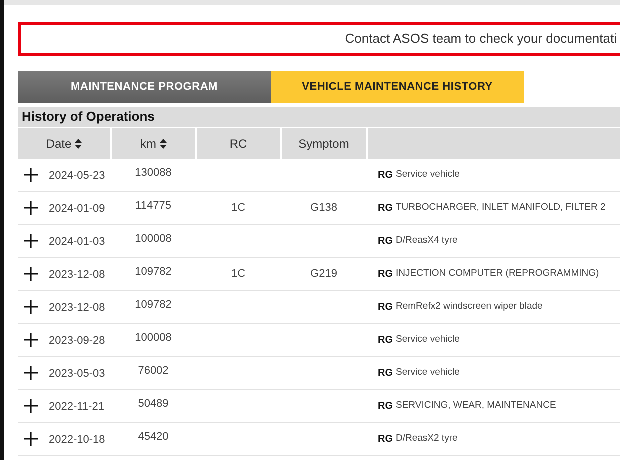 This screenshot has height=460, width=620. What do you see at coordinates (77, 176) in the screenshot?
I see `table-cell-text: 2024-05-23` at bounding box center [77, 176].